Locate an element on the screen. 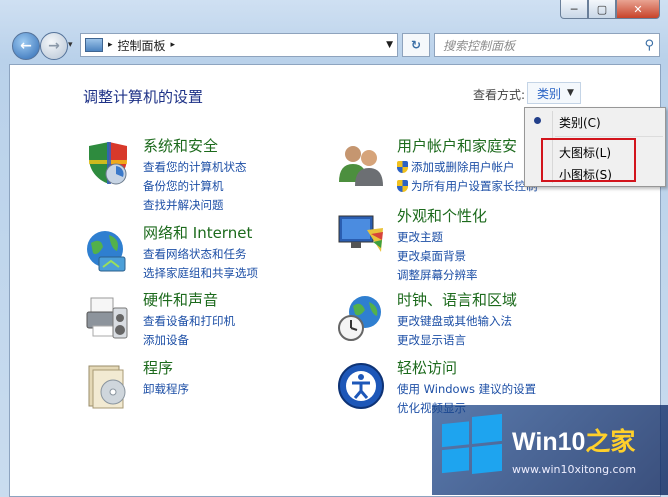 This screenshot has height=497, width=668. view-by-label: 查看方式: is located at coordinates (499, 95).